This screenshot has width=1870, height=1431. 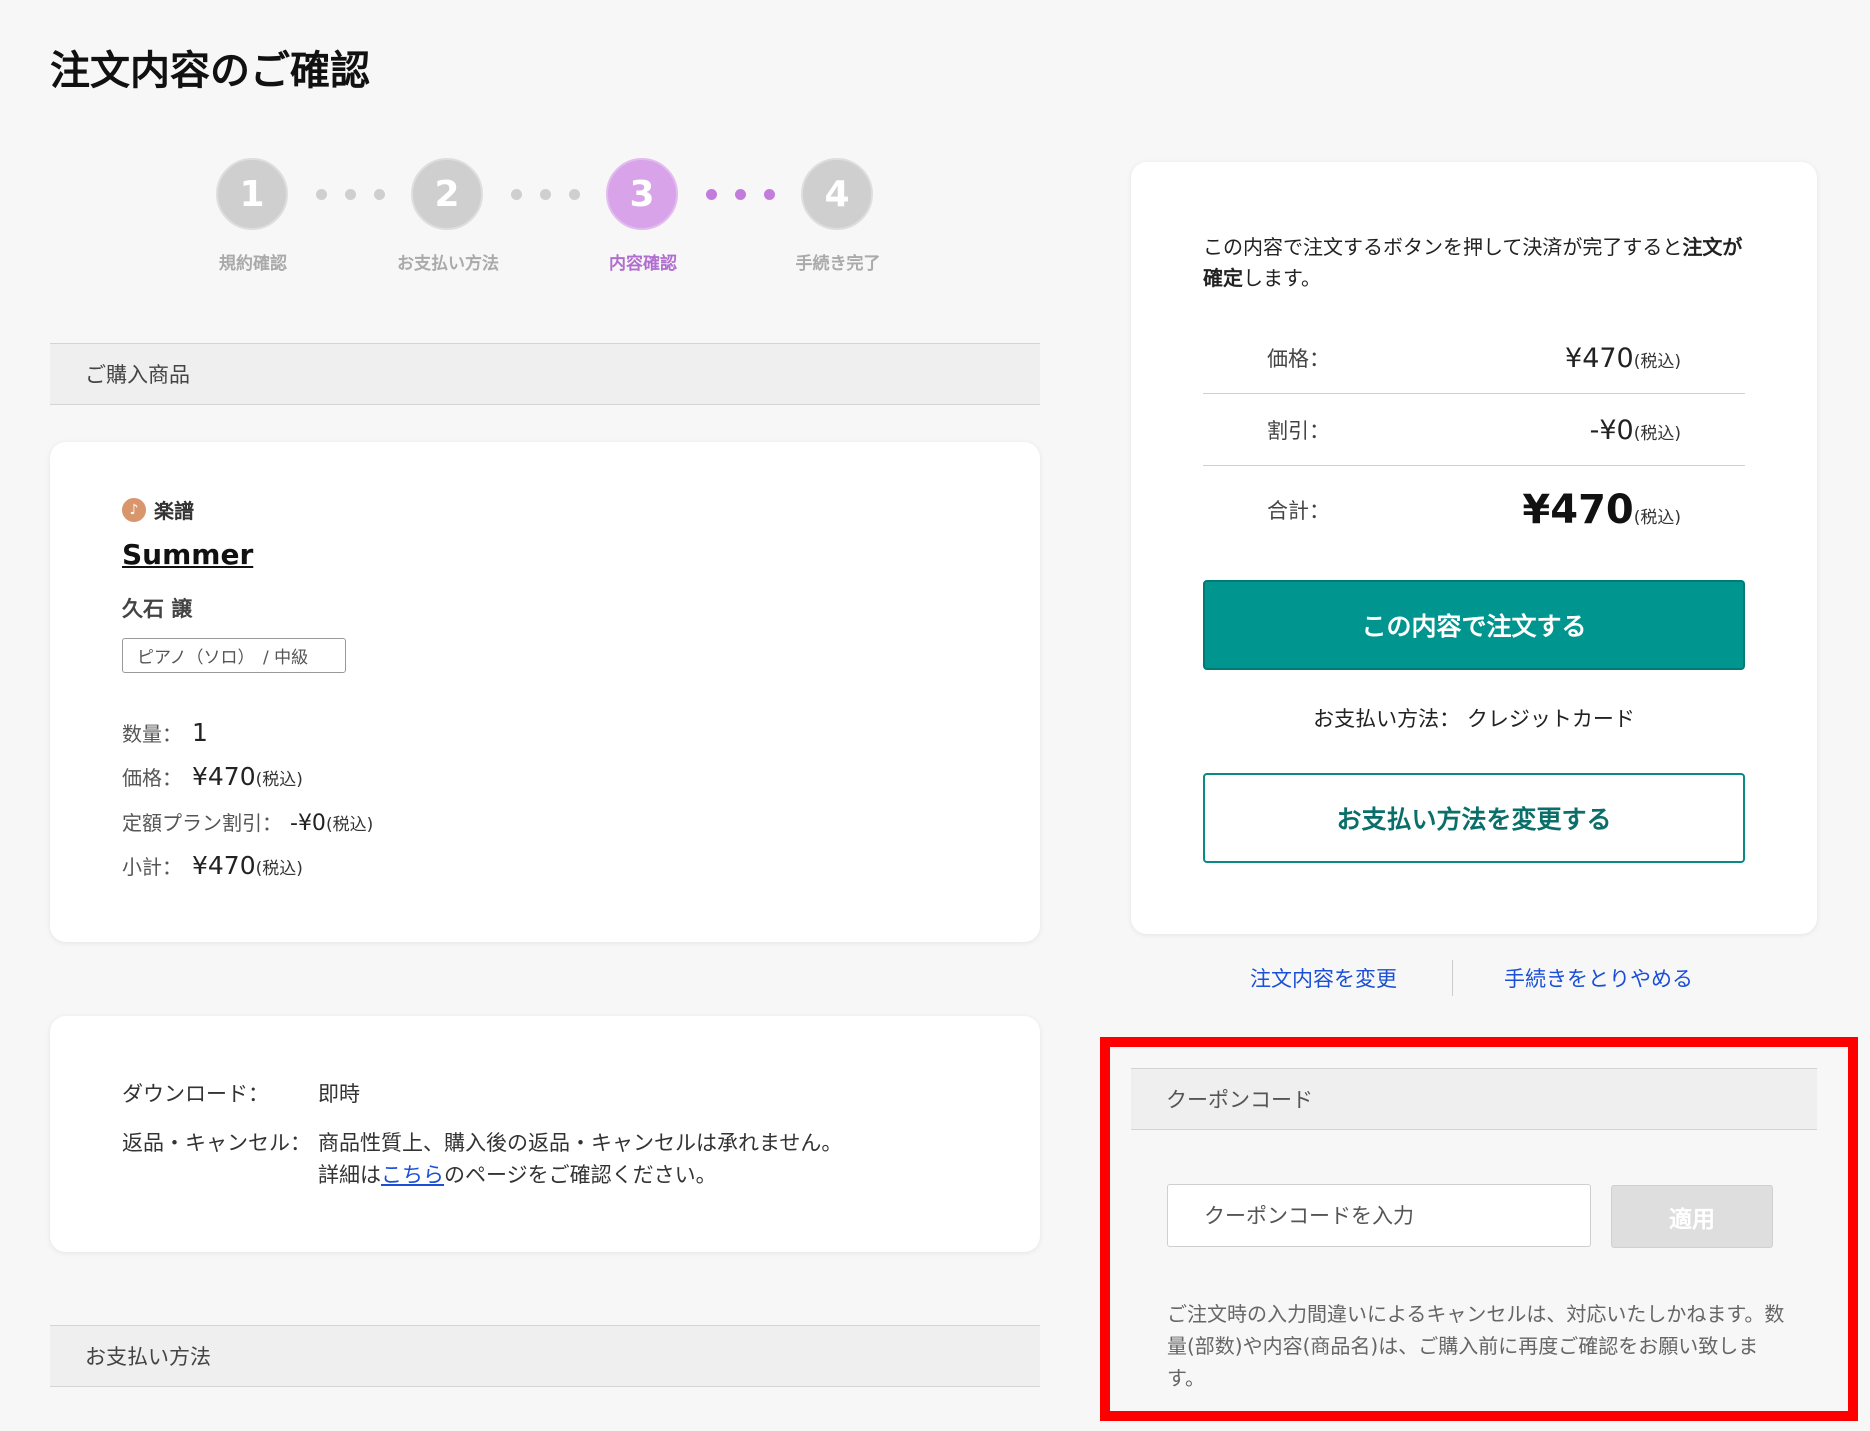 What do you see at coordinates (308, 823) in the screenshot?
I see `discount-value: -¥0` at bounding box center [308, 823].